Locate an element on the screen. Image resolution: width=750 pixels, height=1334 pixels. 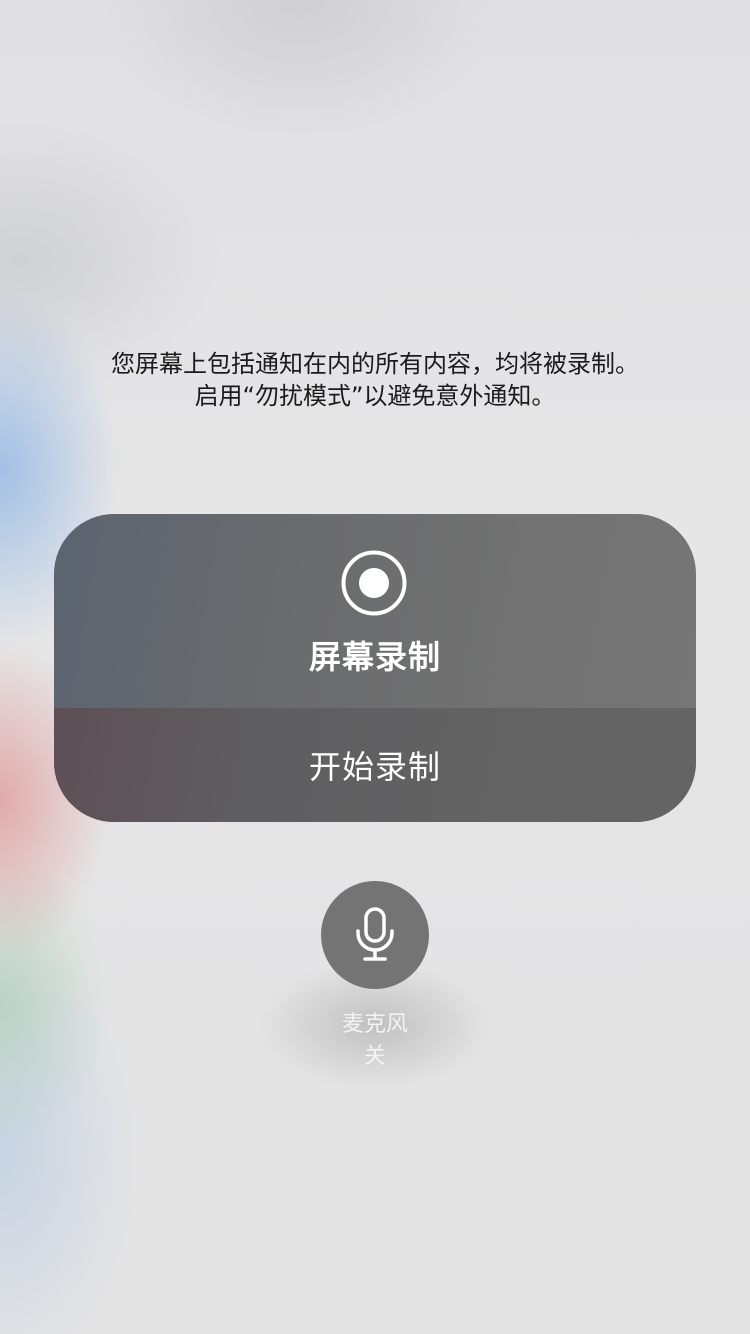
microphone-label: 麦克风 is located at coordinates (374, 1024).